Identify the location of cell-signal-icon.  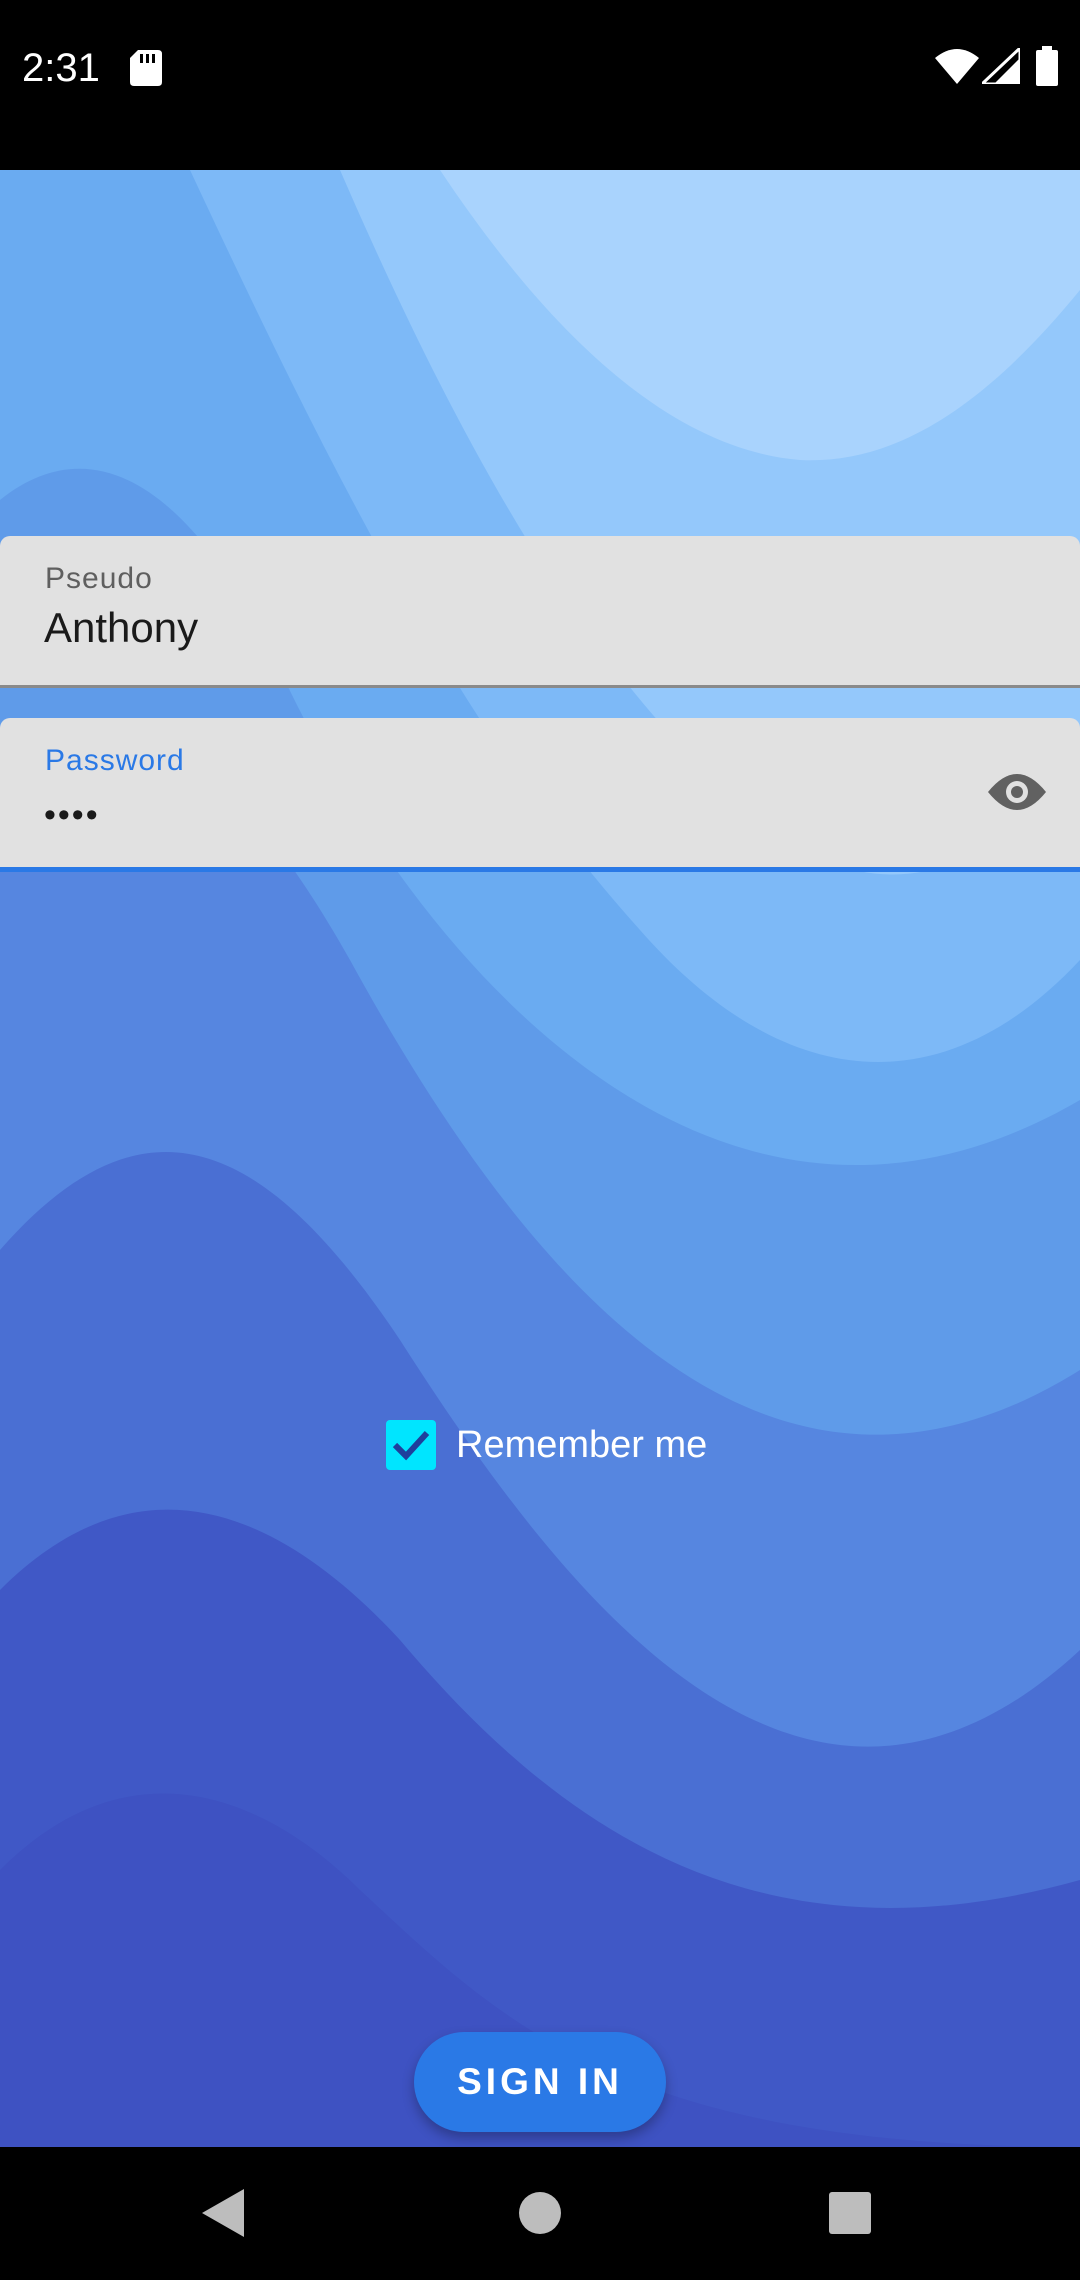
(1000, 66).